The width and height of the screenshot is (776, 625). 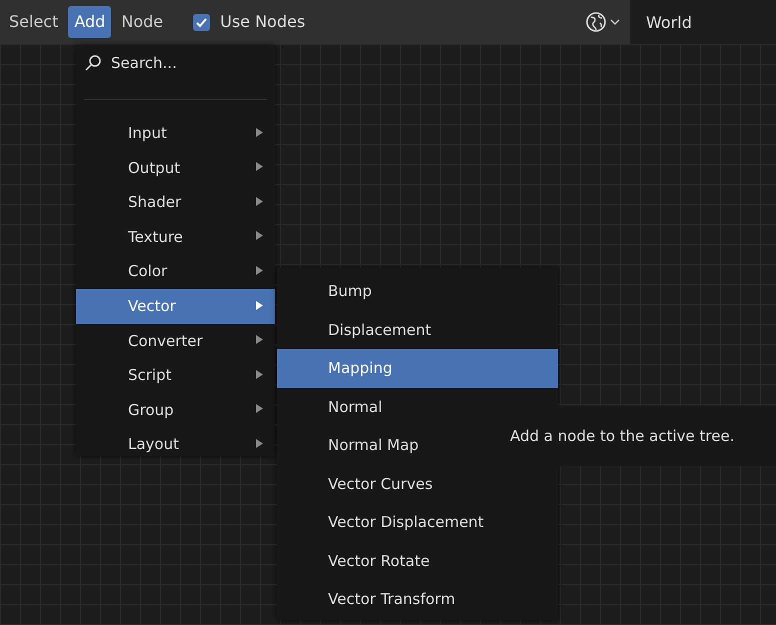 What do you see at coordinates (596, 22) in the screenshot?
I see `globe-icon` at bounding box center [596, 22].